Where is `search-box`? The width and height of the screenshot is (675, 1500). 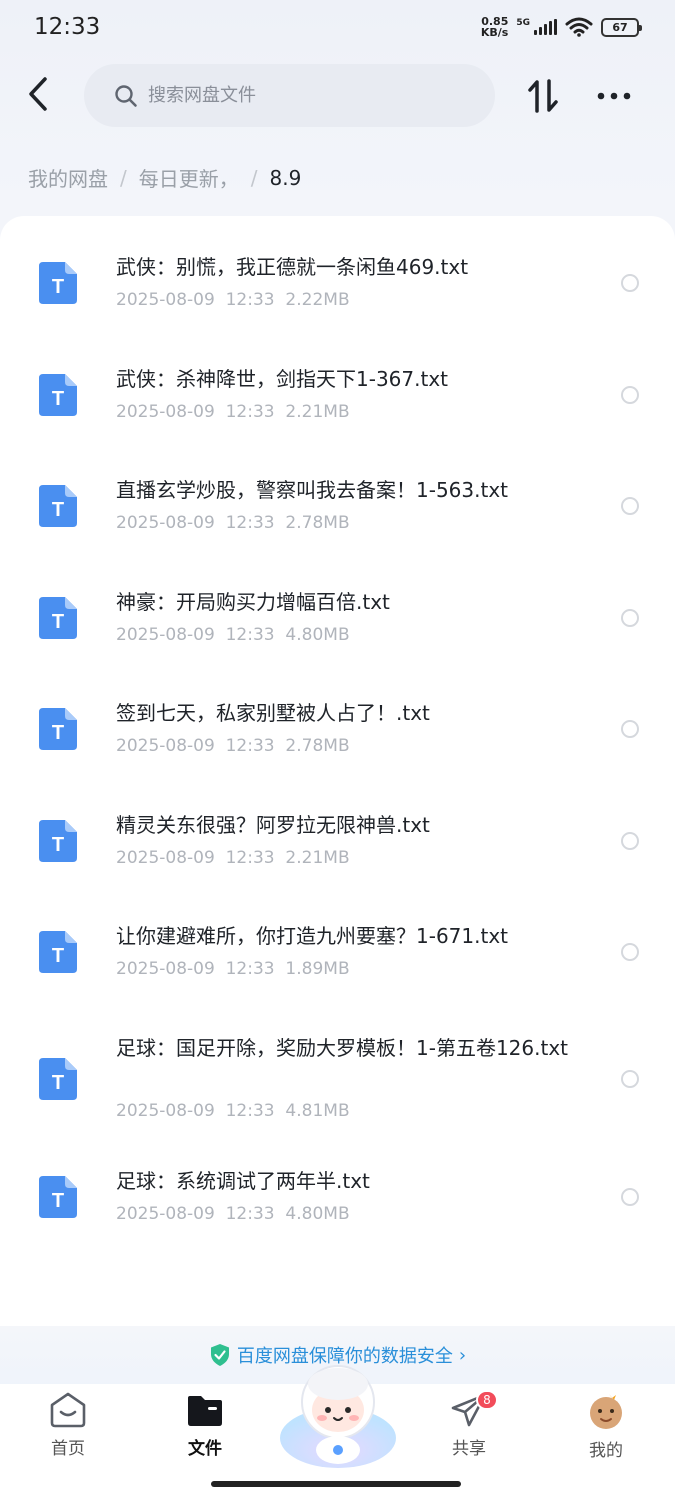
search-box is located at coordinates (289, 95).